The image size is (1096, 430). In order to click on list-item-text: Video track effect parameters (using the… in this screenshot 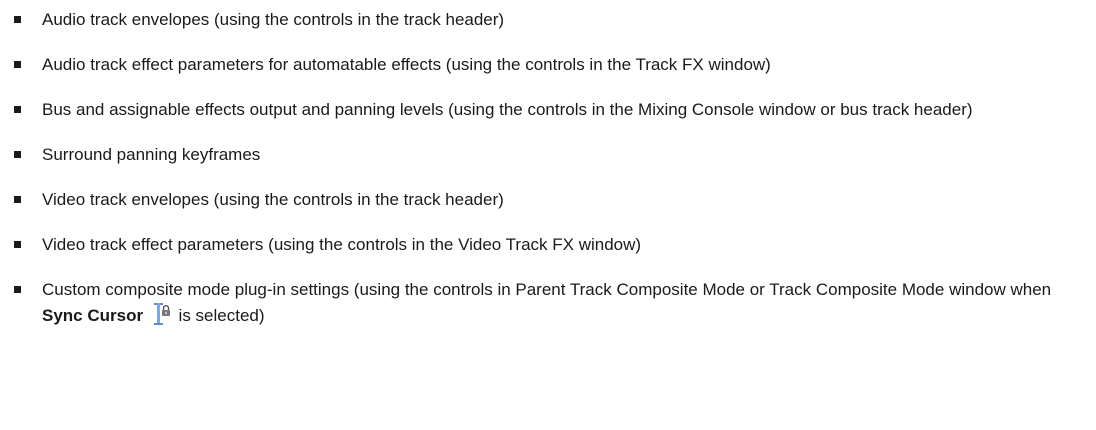, I will do `click(342, 244)`.